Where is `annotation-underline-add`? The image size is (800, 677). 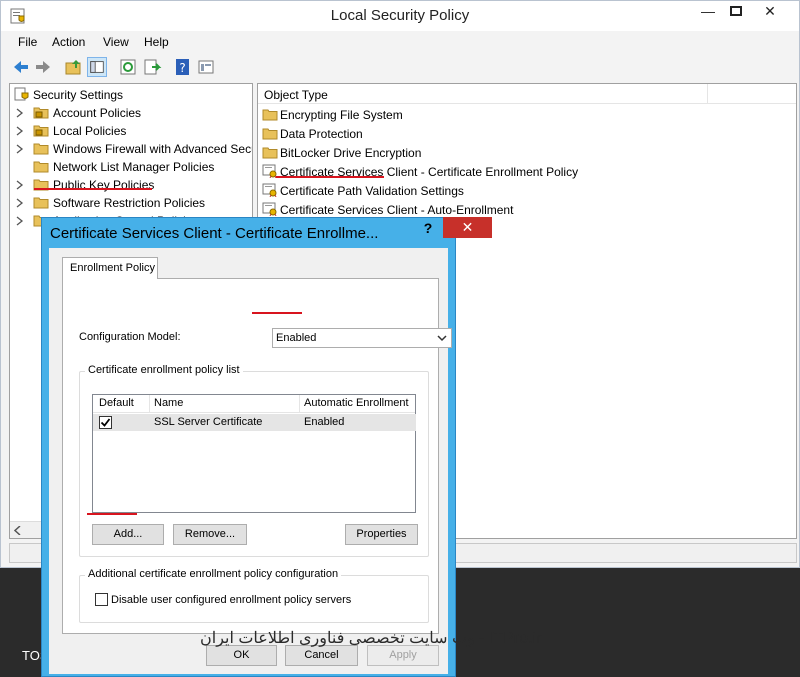
annotation-underline-add is located at coordinates (112, 514).